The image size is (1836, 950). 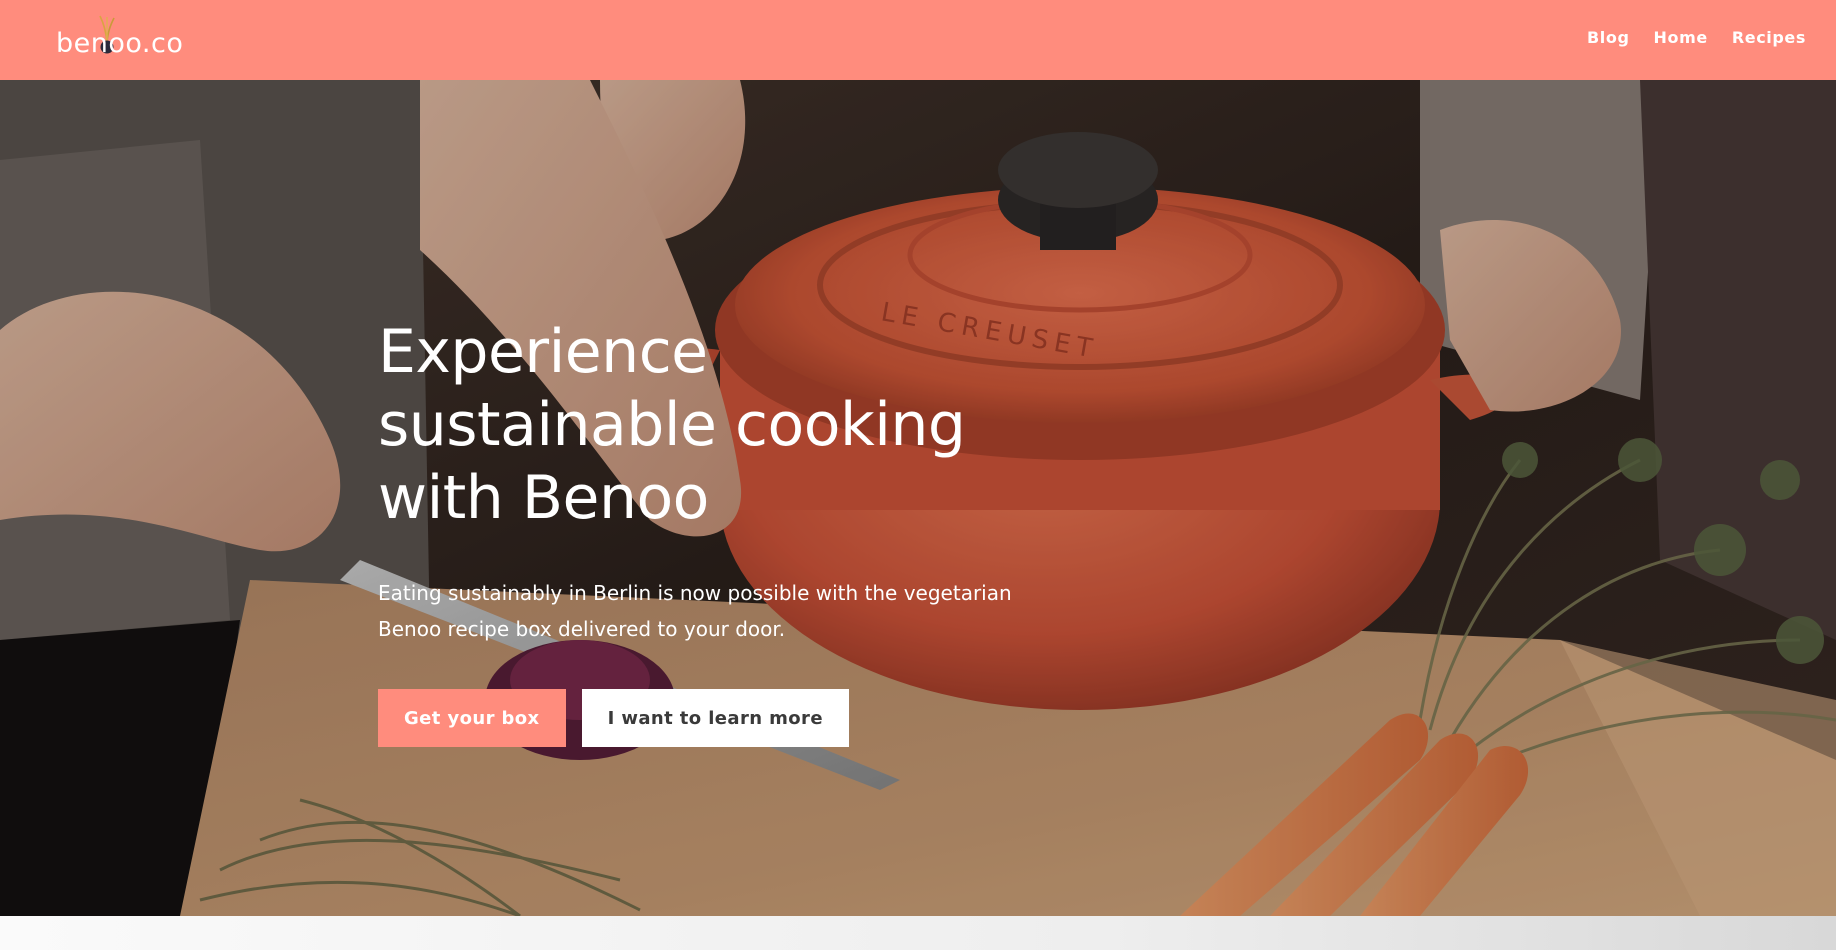 I want to click on main-nav: Blog Home Recipes, so click(x=1696, y=37).